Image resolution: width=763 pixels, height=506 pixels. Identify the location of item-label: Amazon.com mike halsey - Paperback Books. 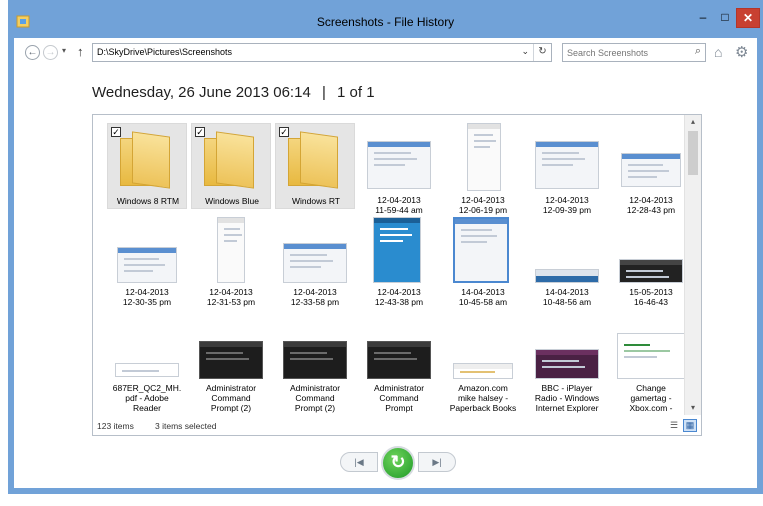
(483, 398).